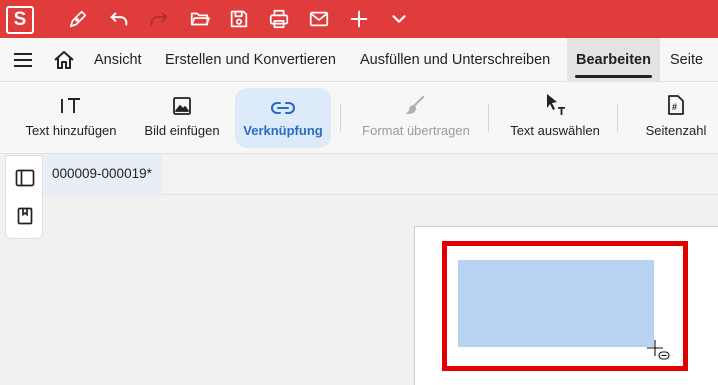  I want to click on chevron-down-icon, so click(399, 19).